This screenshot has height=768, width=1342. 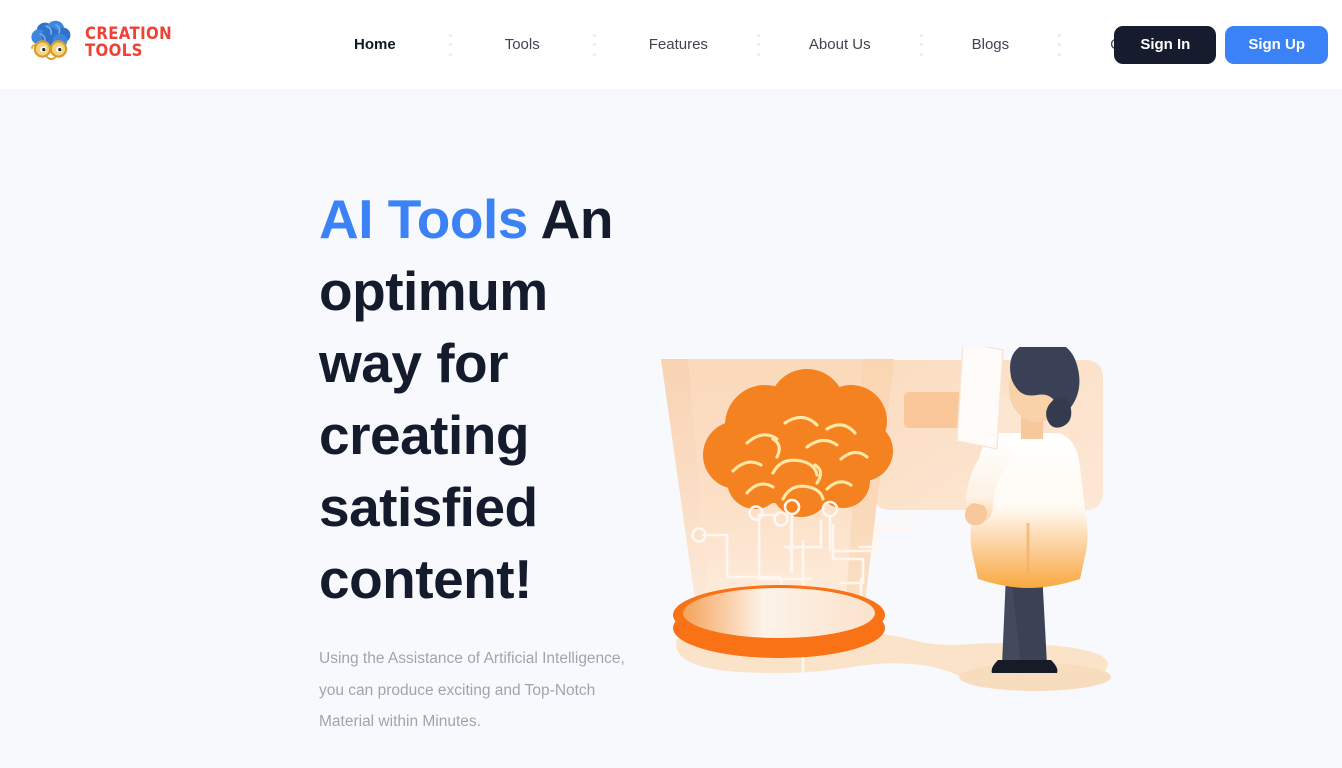 What do you see at coordinates (522, 44) in the screenshot?
I see `nav-item-tools: Tools` at bounding box center [522, 44].